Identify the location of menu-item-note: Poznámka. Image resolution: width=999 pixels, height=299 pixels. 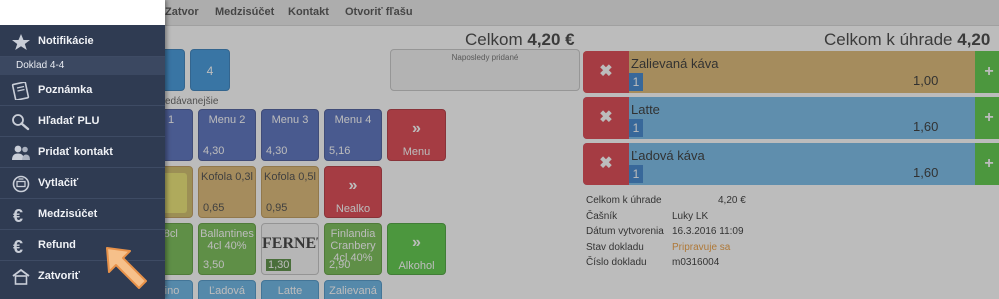
(82, 91).